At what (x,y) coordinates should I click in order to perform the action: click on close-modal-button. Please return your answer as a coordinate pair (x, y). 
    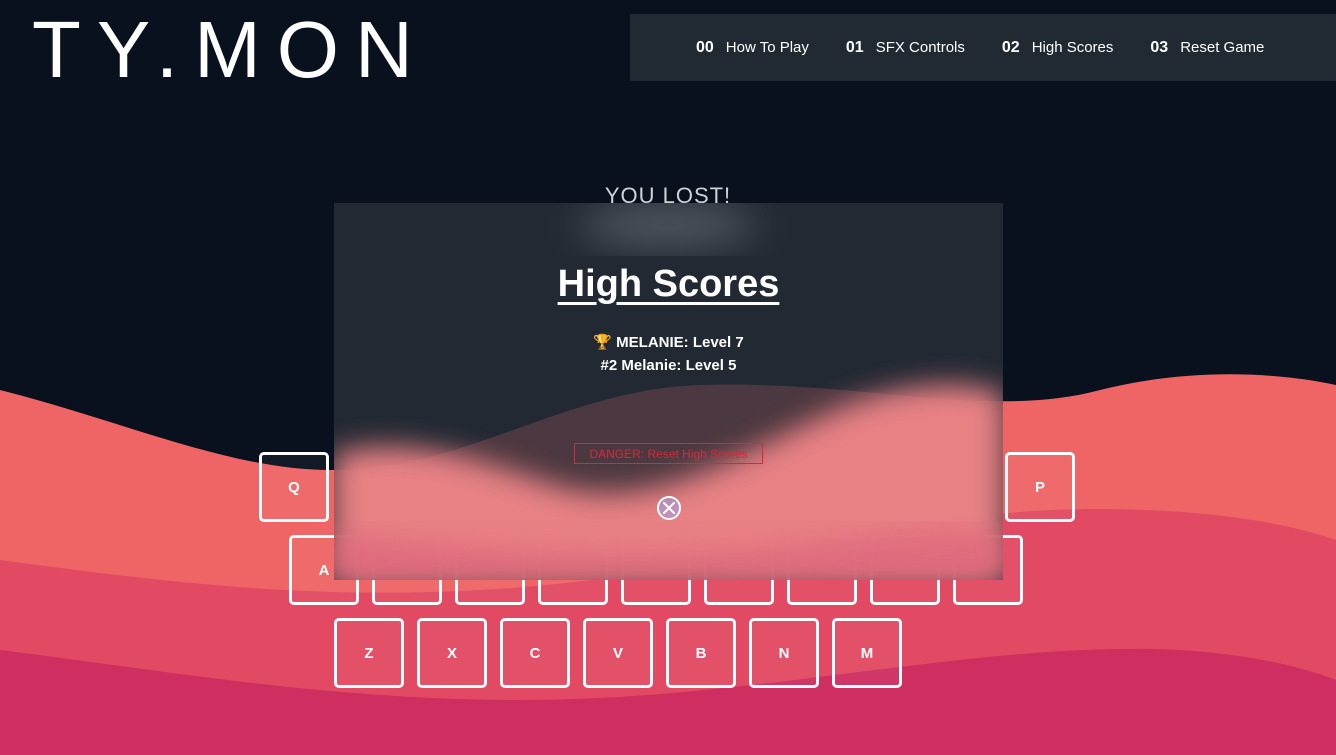
    Looking at the image, I should click on (669, 508).